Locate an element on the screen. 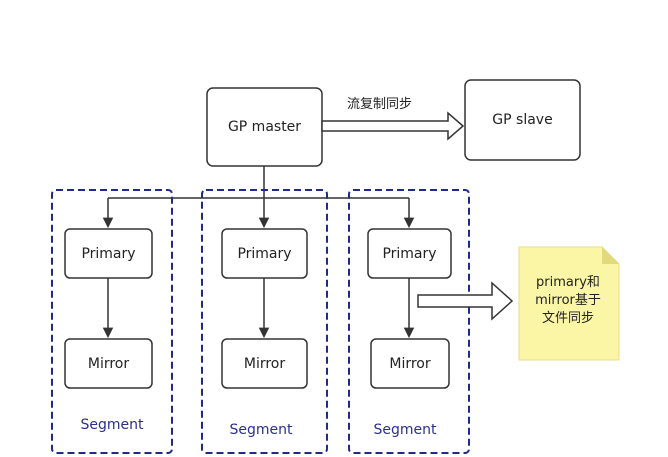 This screenshot has height=457, width=668. master-distribution-lines is located at coordinates (258, 197).